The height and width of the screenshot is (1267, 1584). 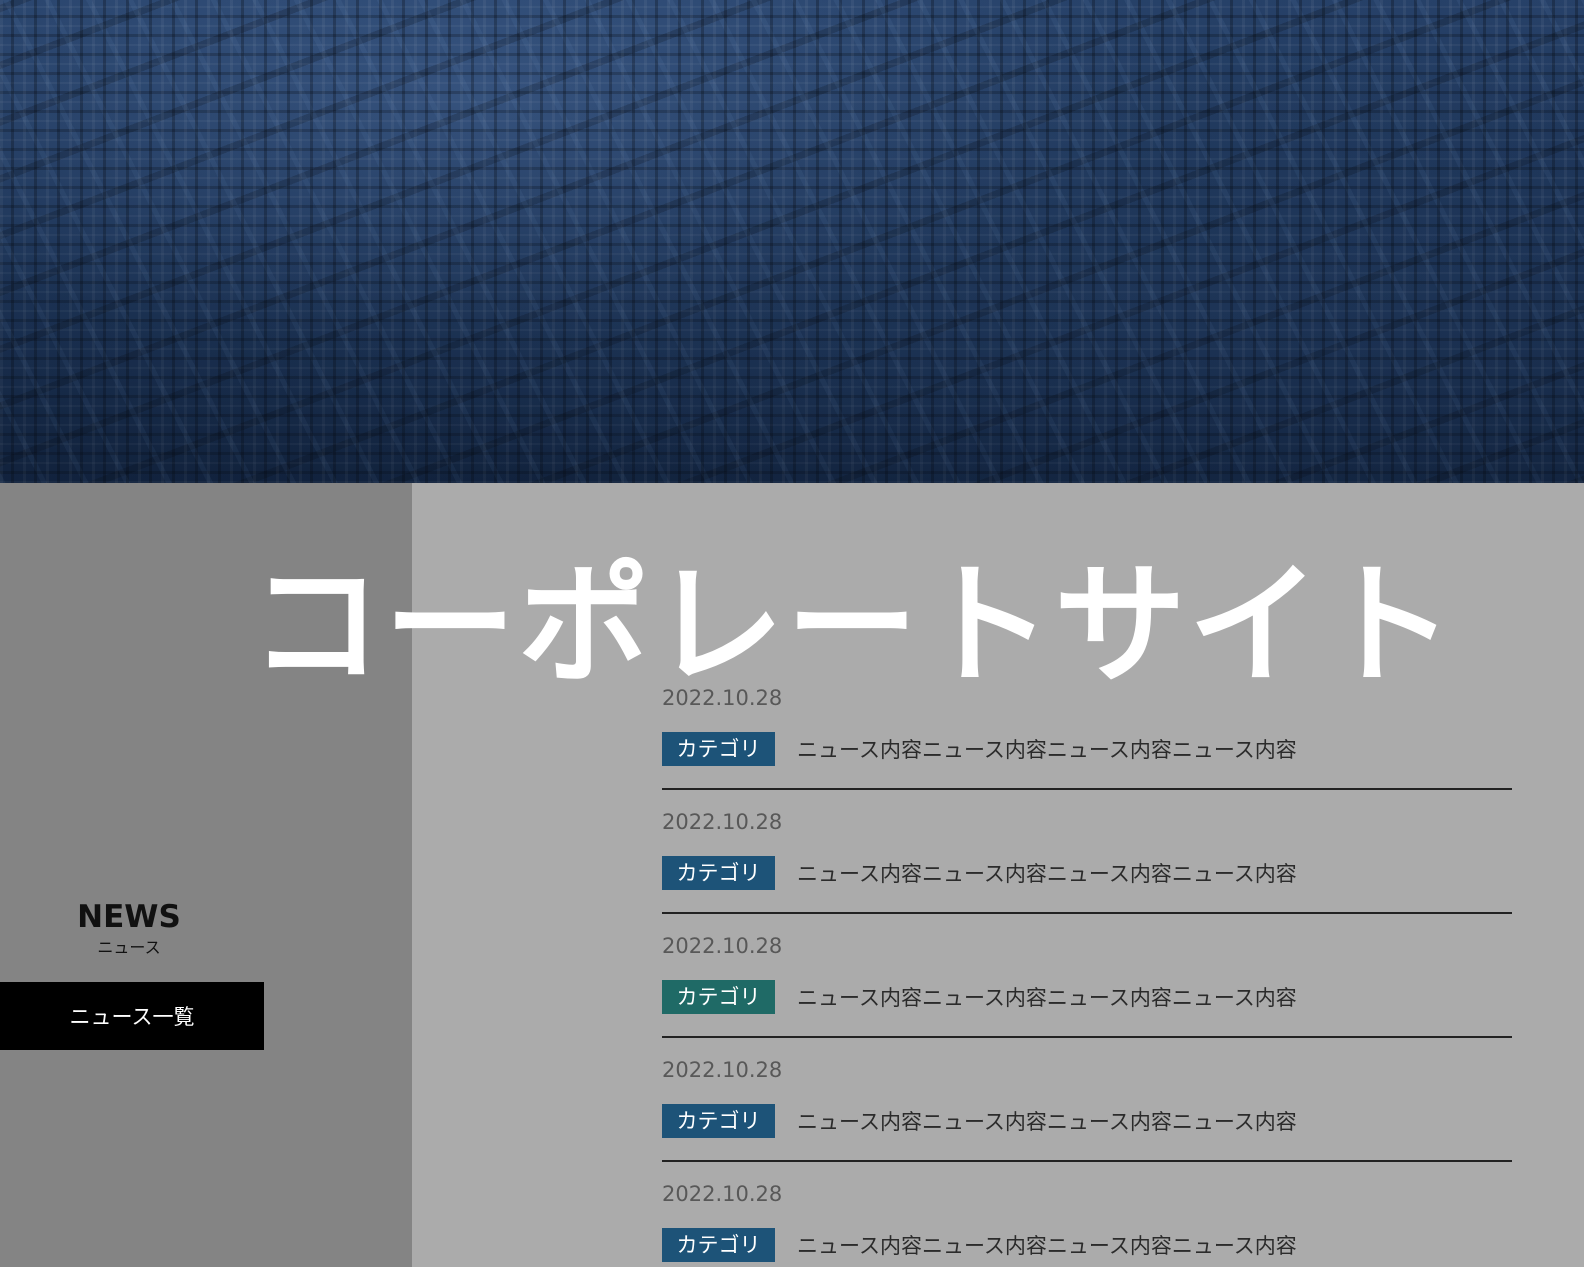 What do you see at coordinates (853, 626) in the screenshot?
I see `site-title: コーポレートサイト` at bounding box center [853, 626].